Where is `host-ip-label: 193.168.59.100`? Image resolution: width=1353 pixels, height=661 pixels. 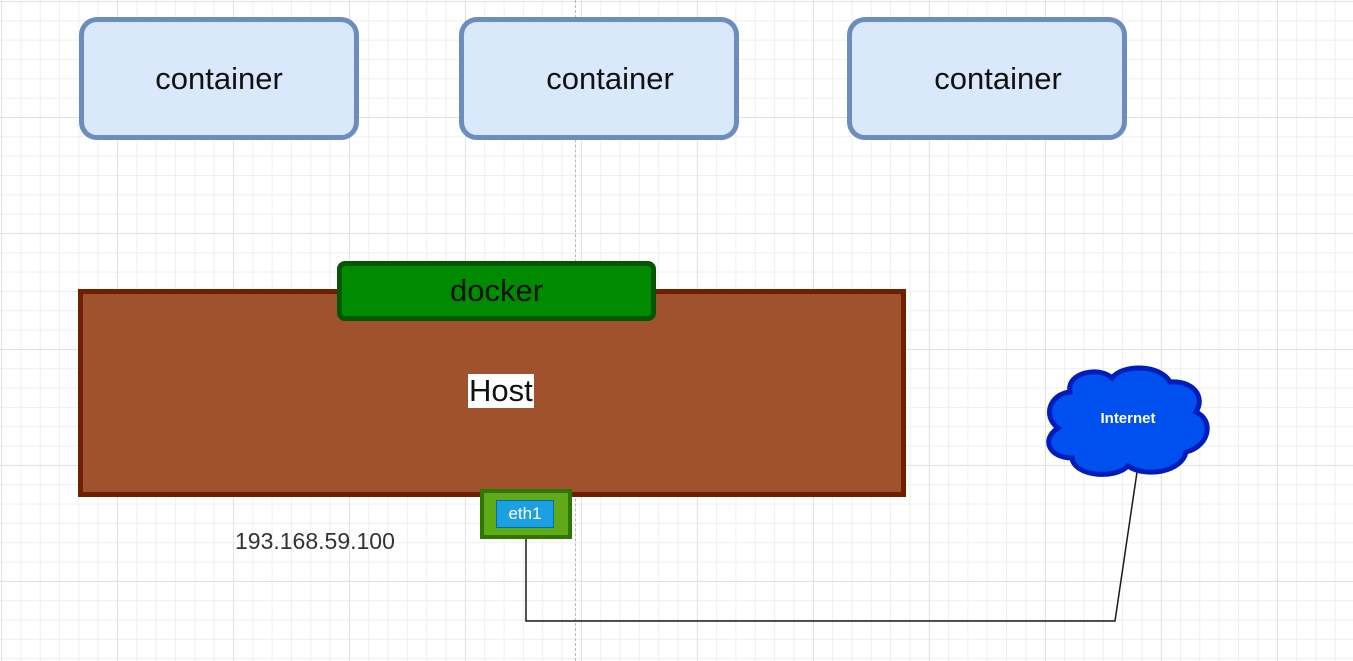 host-ip-label: 193.168.59.100 is located at coordinates (315, 541).